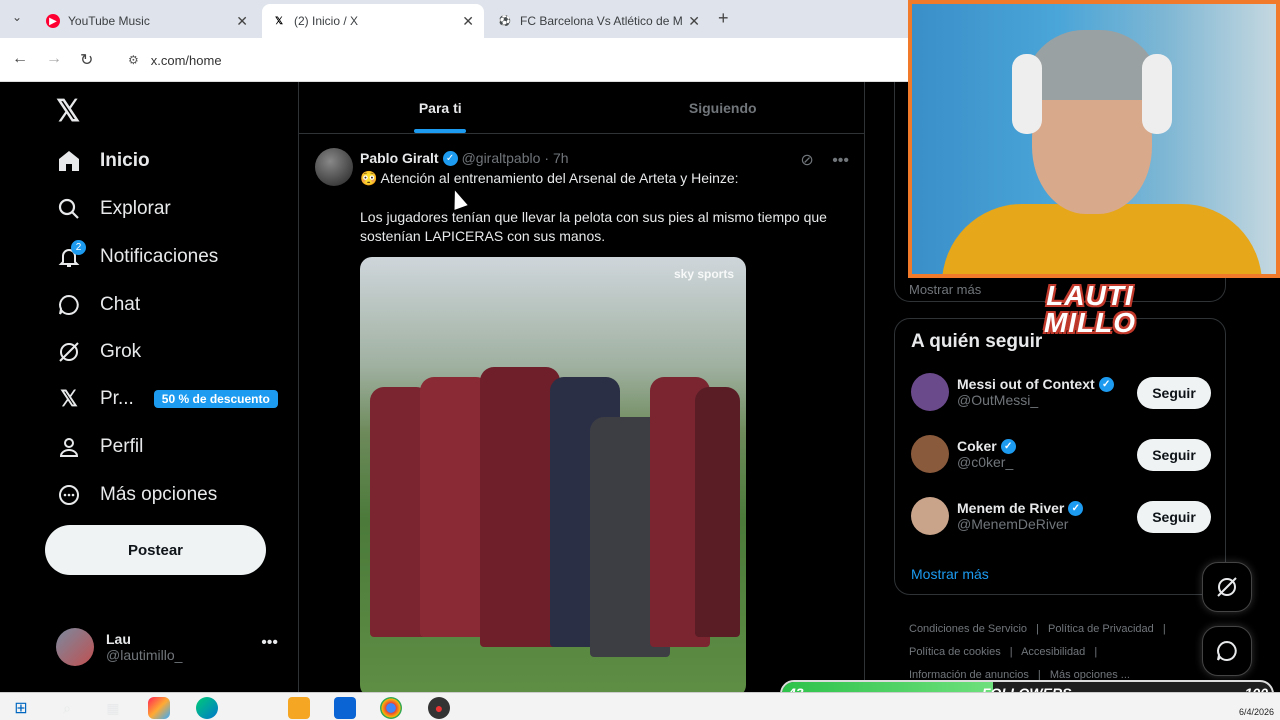 The image size is (1280, 720). What do you see at coordinates (439, 708) in the screenshot?
I see `obs-icon: ●` at bounding box center [439, 708].